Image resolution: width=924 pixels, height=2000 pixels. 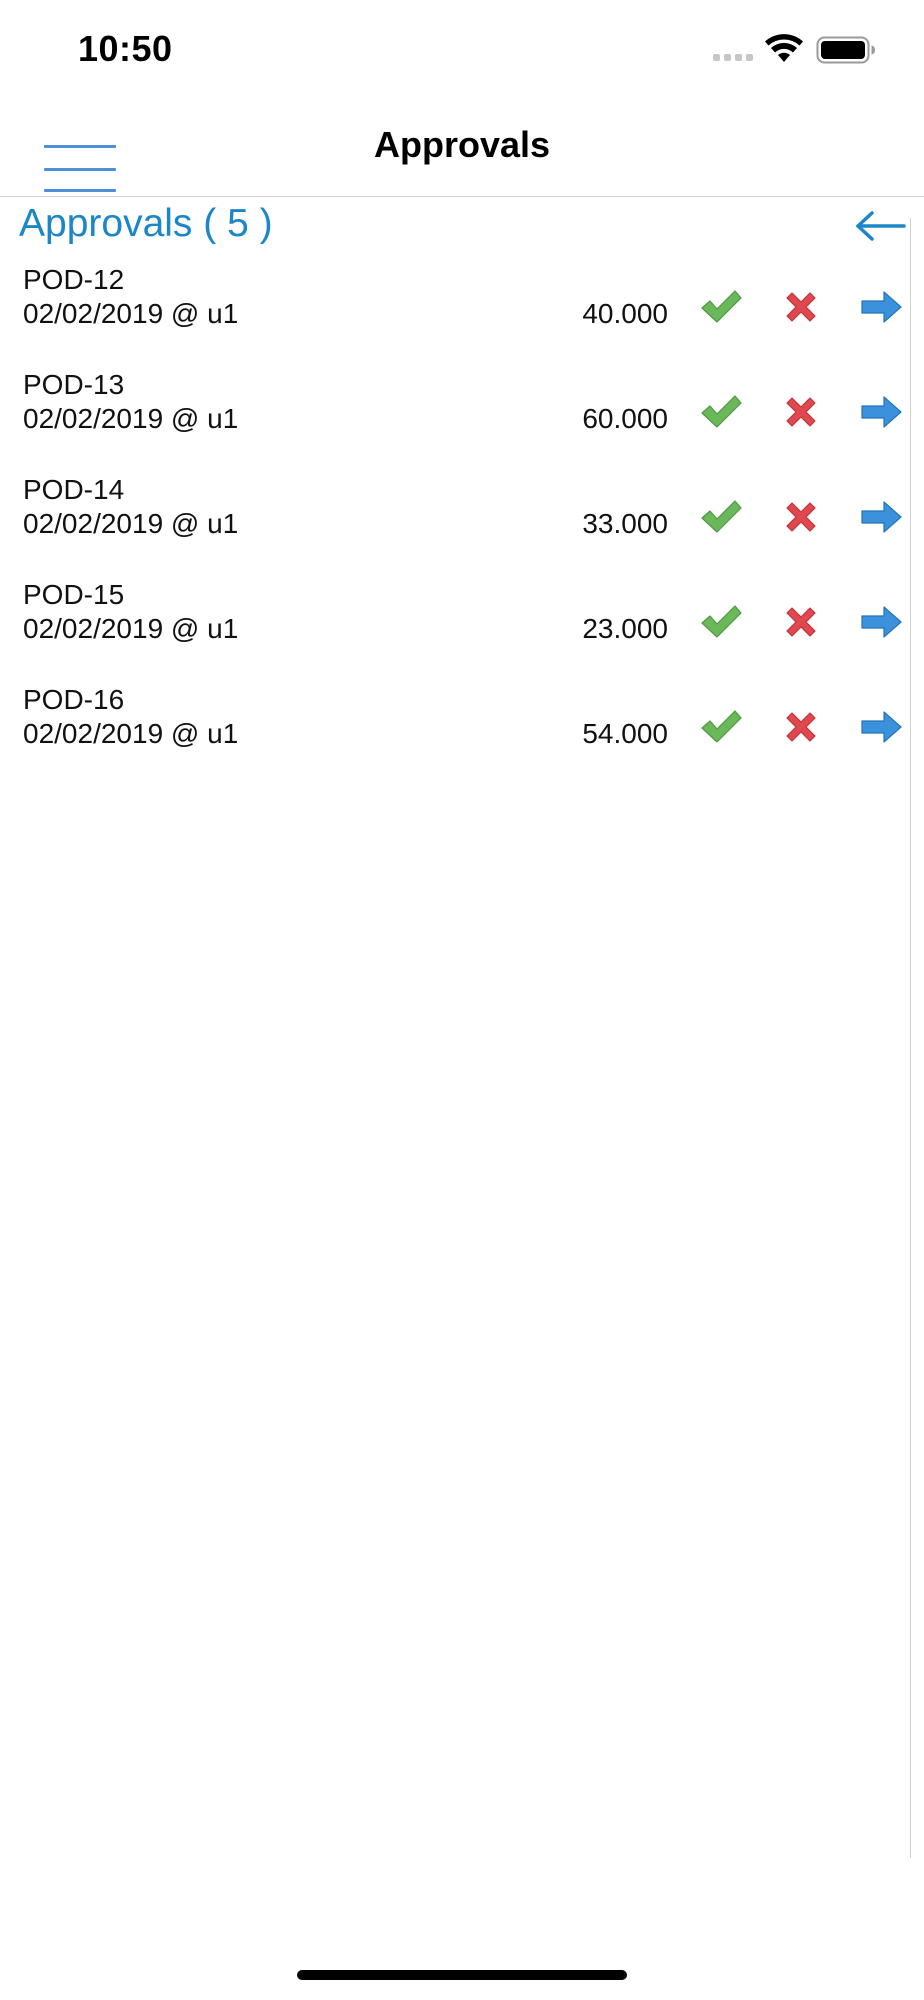 What do you see at coordinates (625, 313) in the screenshot?
I see `approval-amount: 40.000` at bounding box center [625, 313].